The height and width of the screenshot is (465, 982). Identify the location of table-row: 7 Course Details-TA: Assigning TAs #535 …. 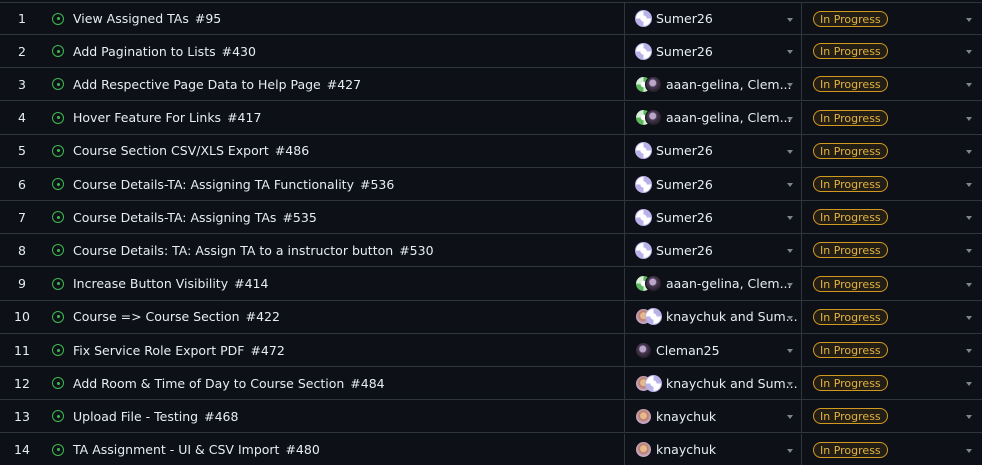
(491, 218).